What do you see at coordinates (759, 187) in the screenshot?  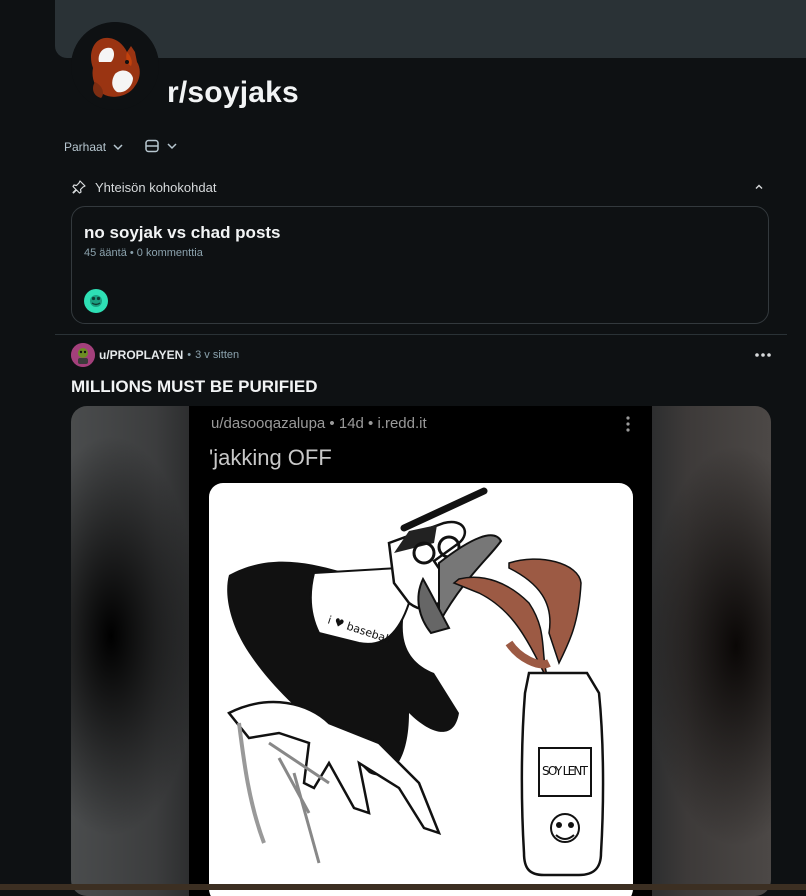 I see `chevron-up-icon` at bounding box center [759, 187].